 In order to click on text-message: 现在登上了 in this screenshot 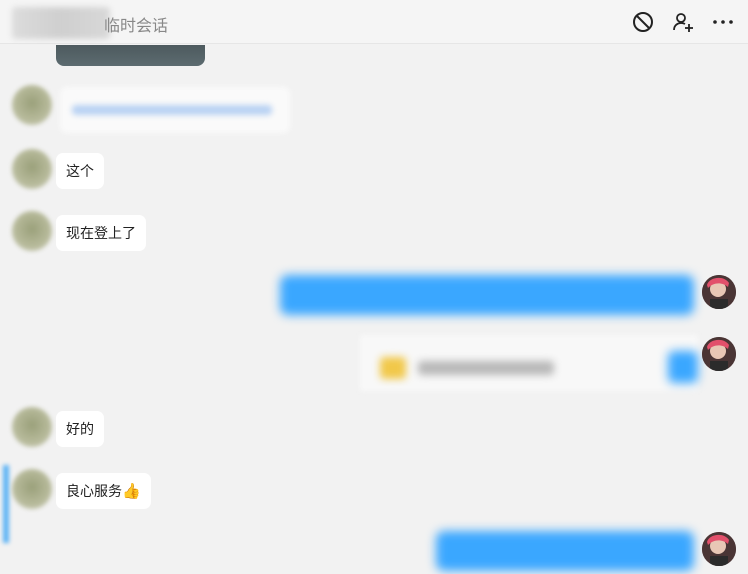, I will do `click(101, 233)`.